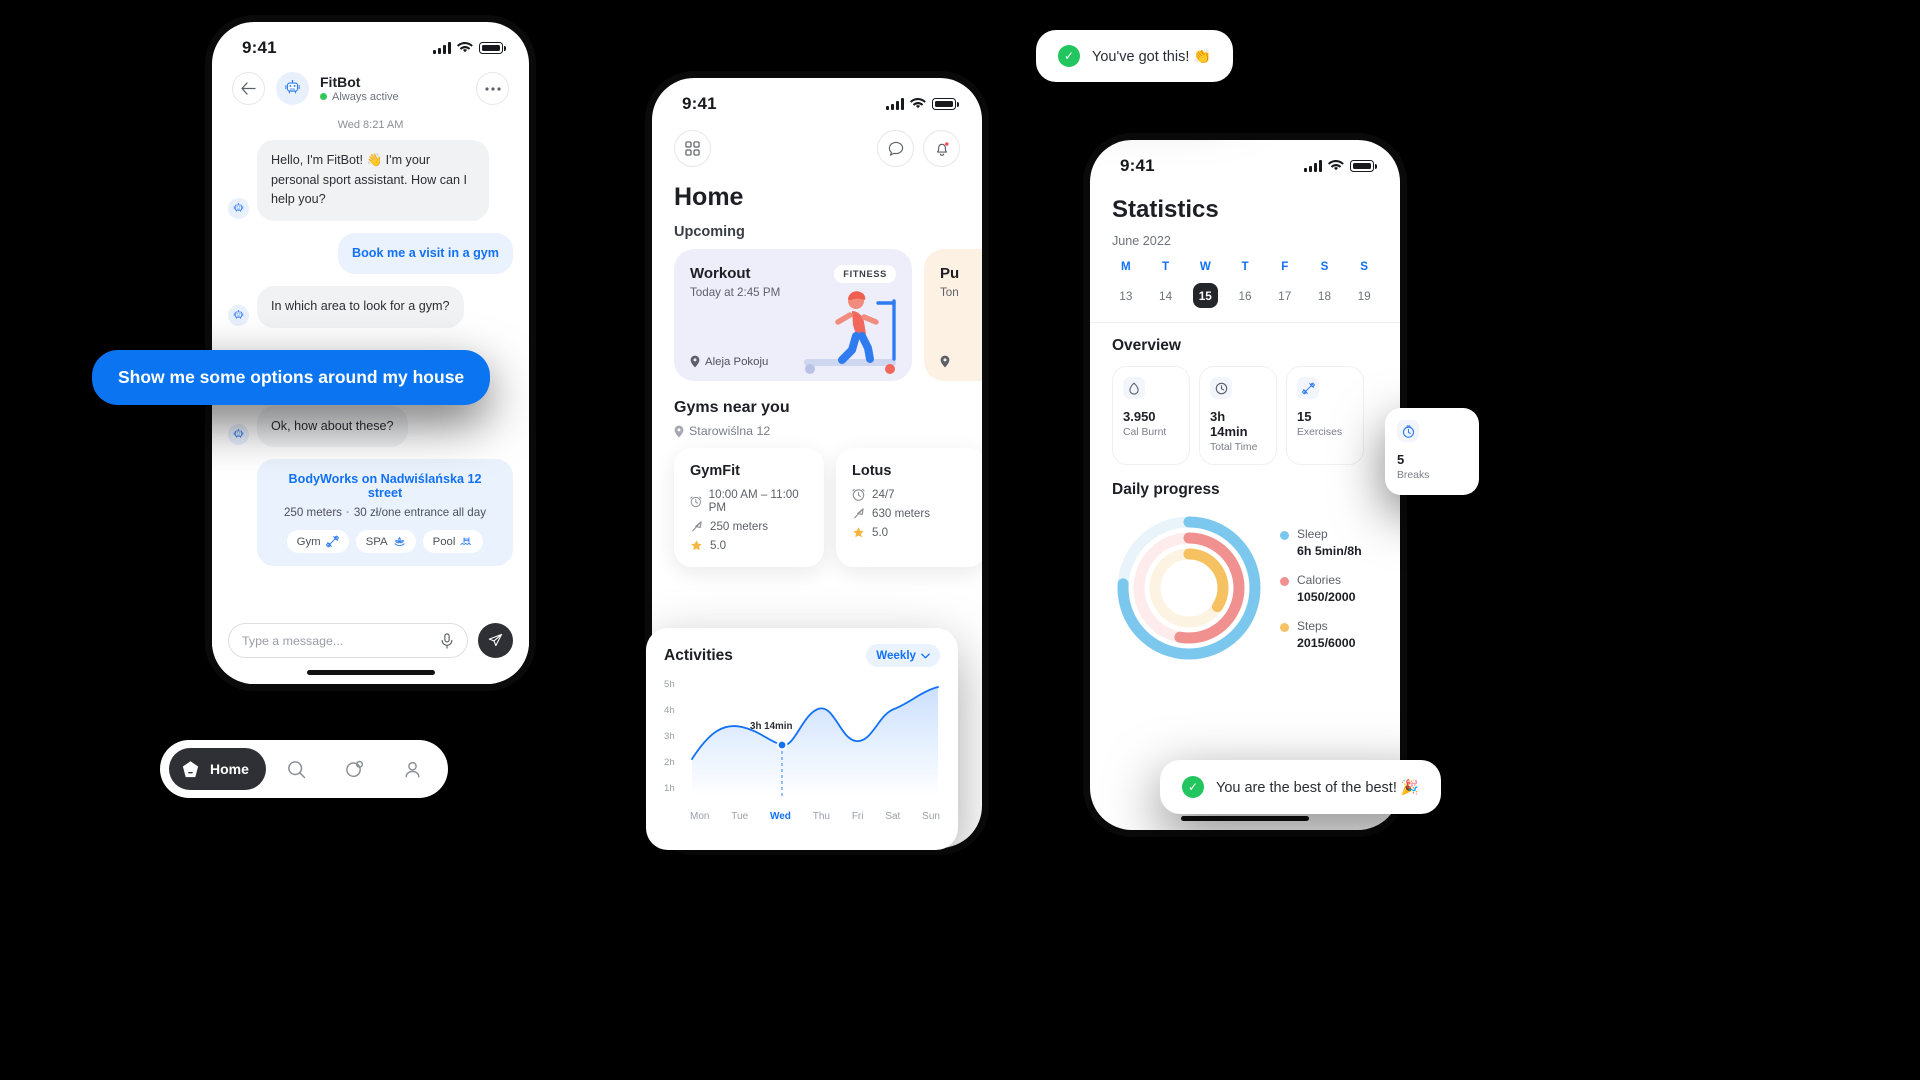  I want to click on bottom-navigation-bar: Home, so click(304, 769).